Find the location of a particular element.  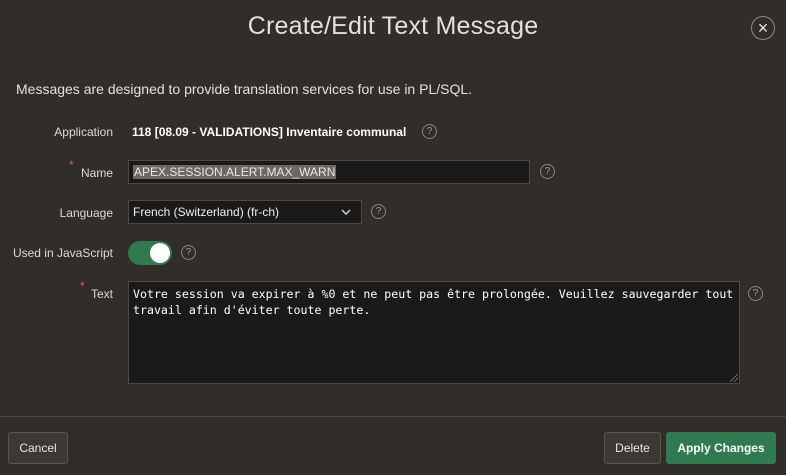

used-in-javascript-toggle is located at coordinates (150, 253).